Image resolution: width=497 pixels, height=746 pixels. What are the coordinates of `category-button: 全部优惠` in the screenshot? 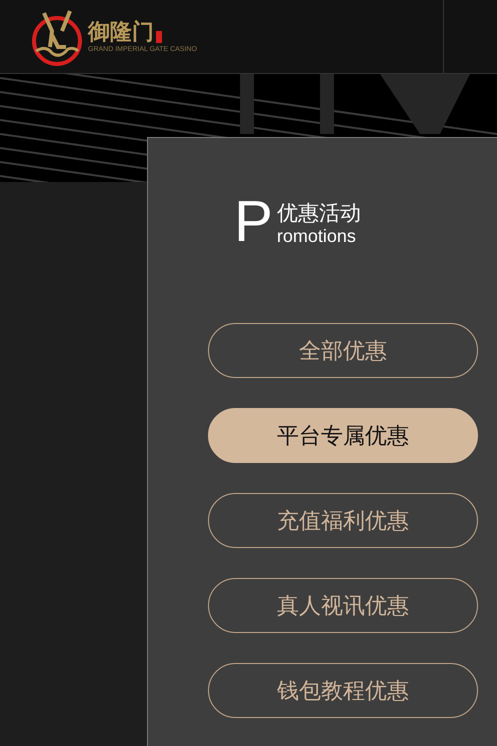 It's located at (343, 350).